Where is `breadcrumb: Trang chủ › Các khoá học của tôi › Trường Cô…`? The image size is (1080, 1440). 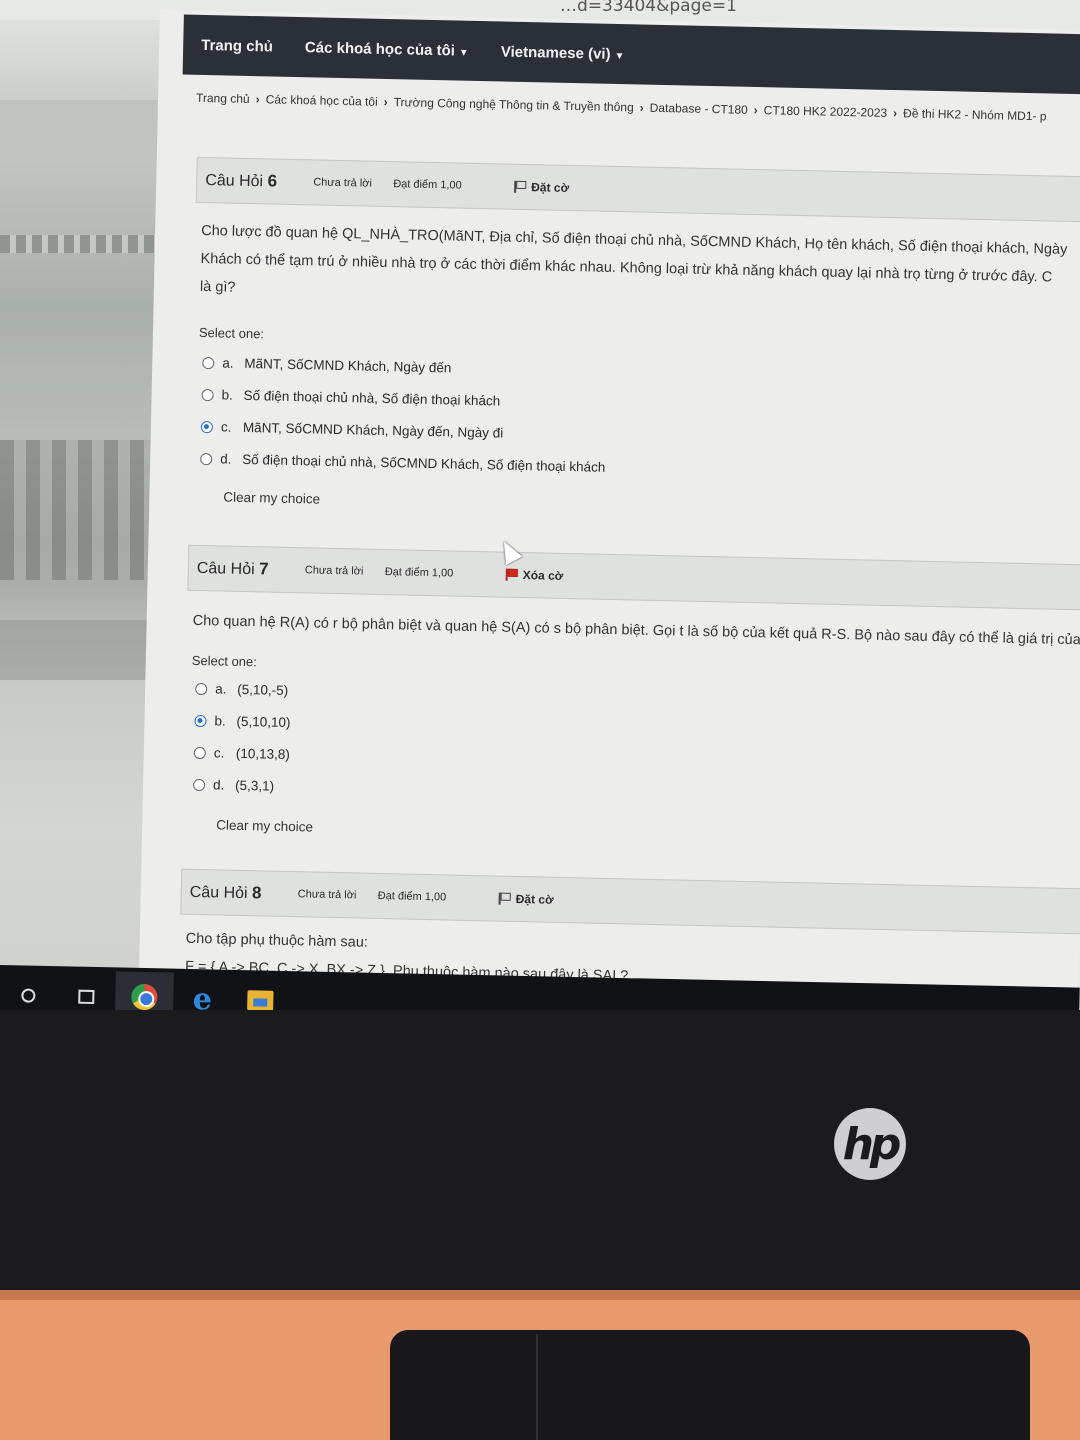 breadcrumb: Trang chủ › Các khoá học của tôi › Trường Cô… is located at coordinates (621, 107).